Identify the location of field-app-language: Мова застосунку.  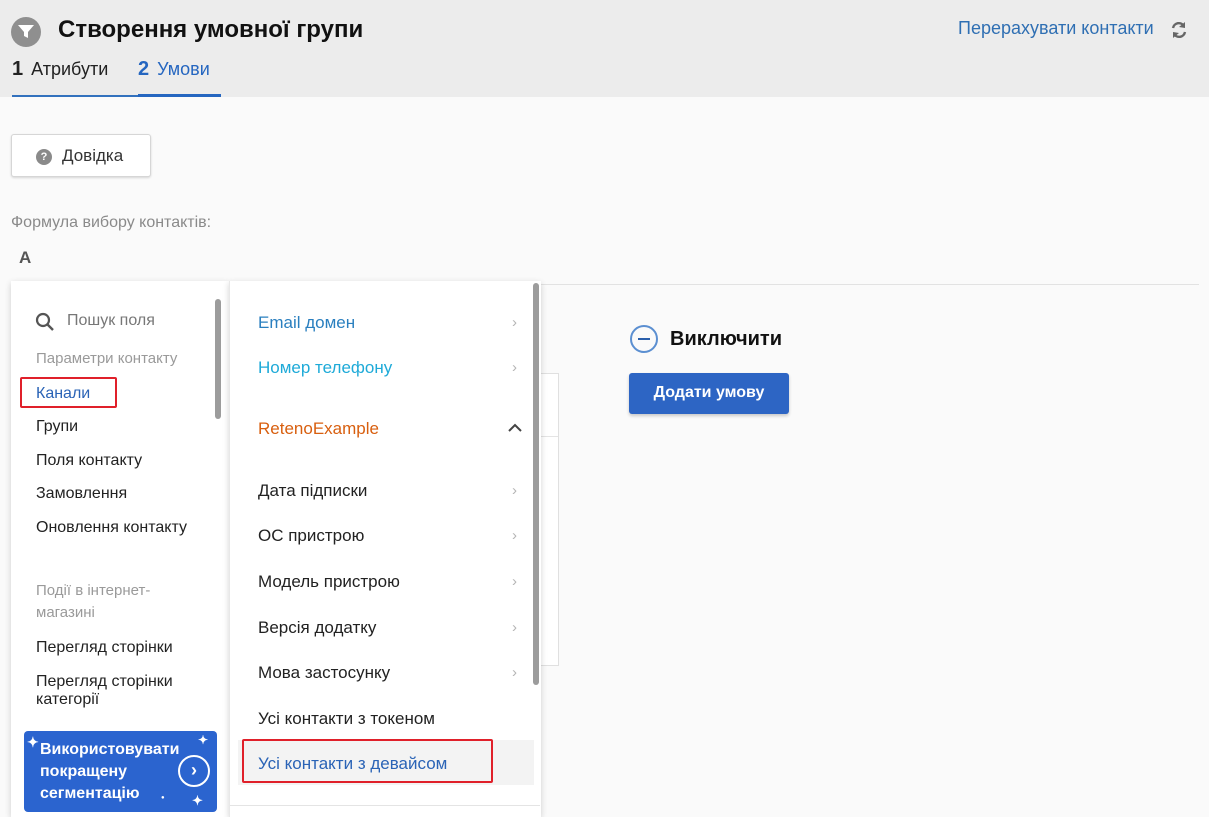
(324, 673).